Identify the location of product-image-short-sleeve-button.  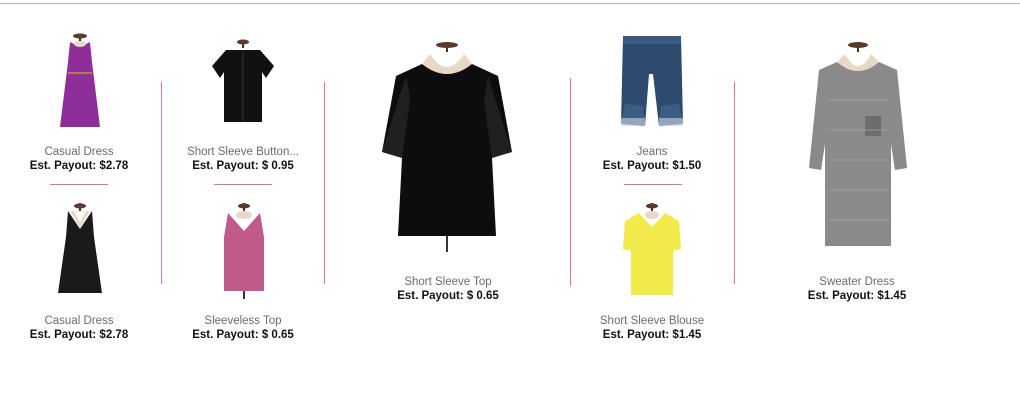
(243, 84).